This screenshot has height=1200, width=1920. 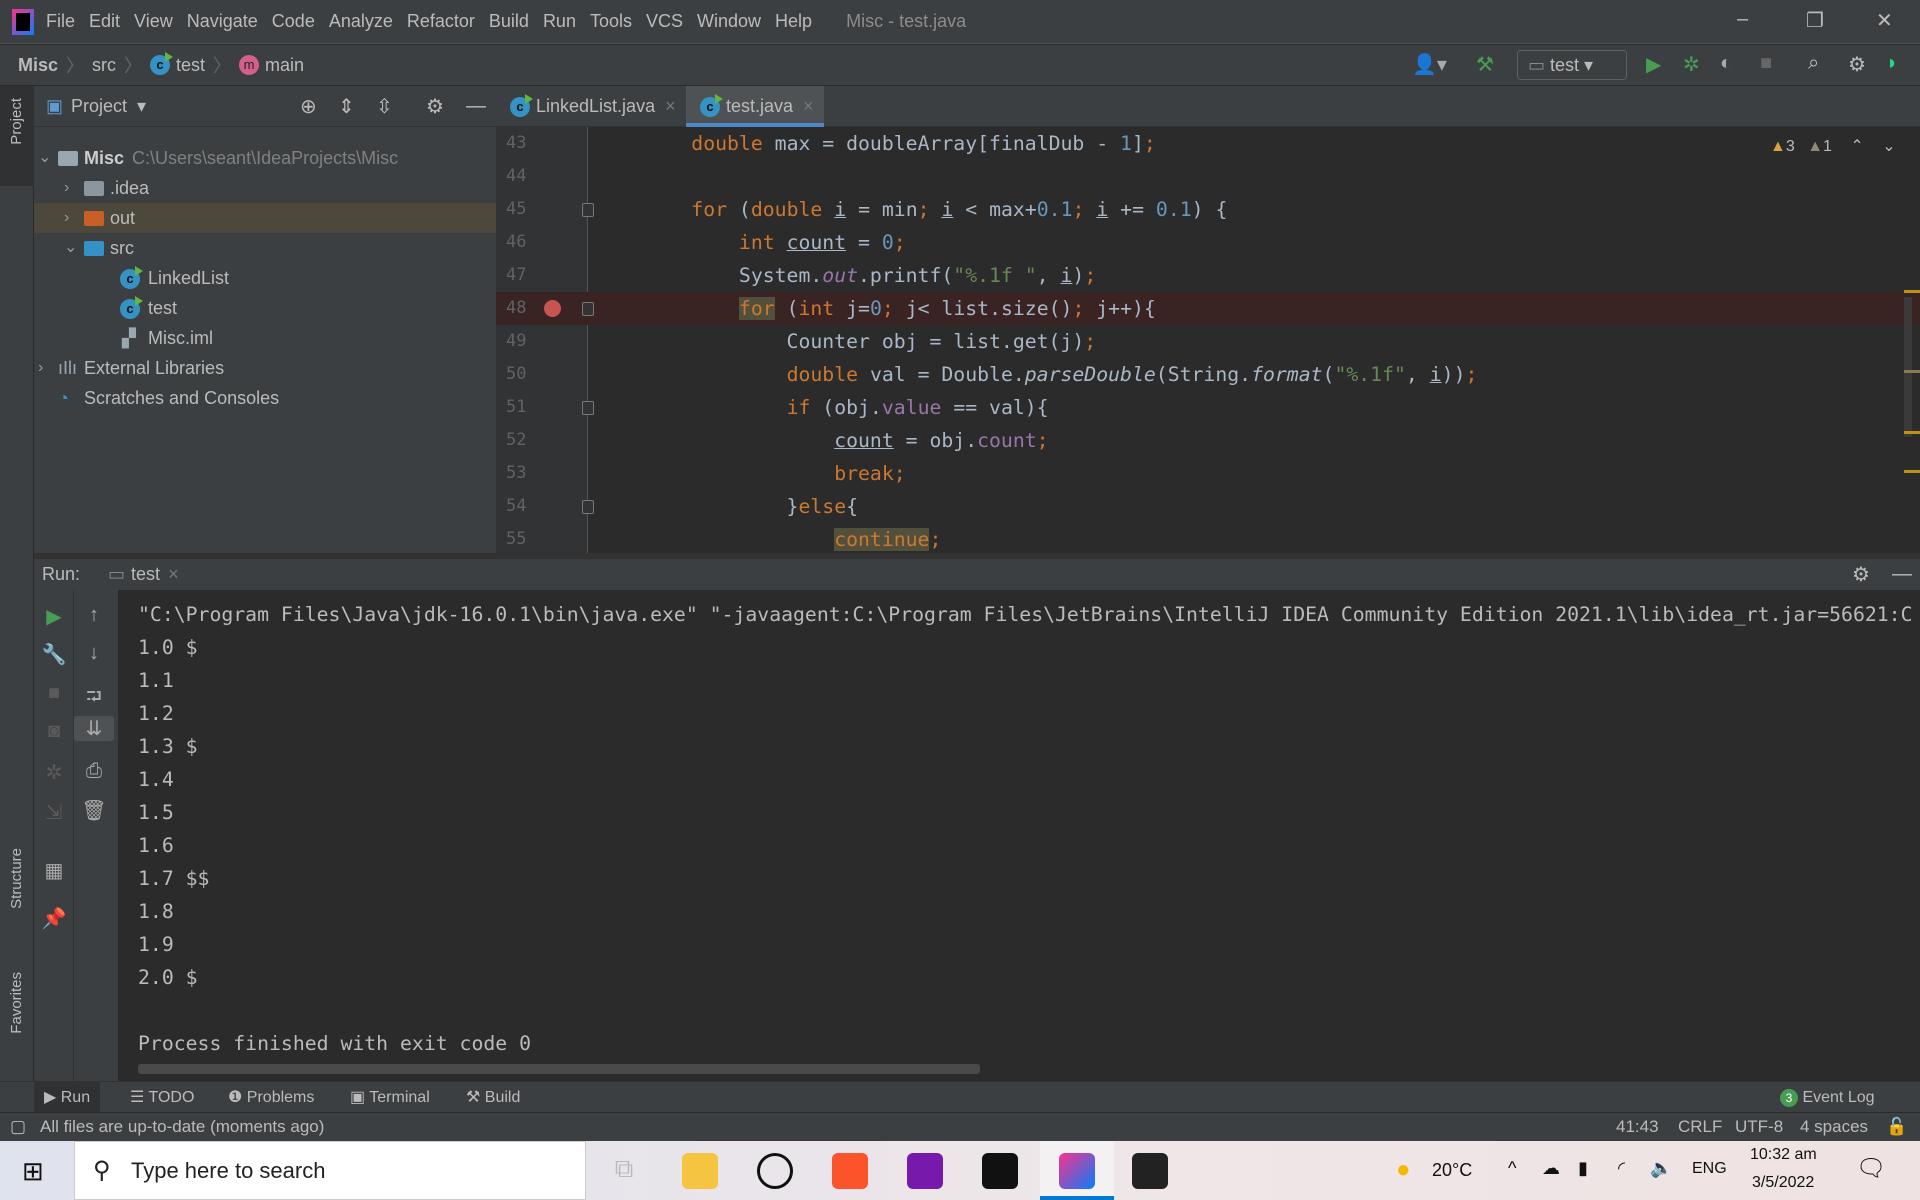 I want to click on collapse-all-icon: ⇳, so click(x=384, y=106).